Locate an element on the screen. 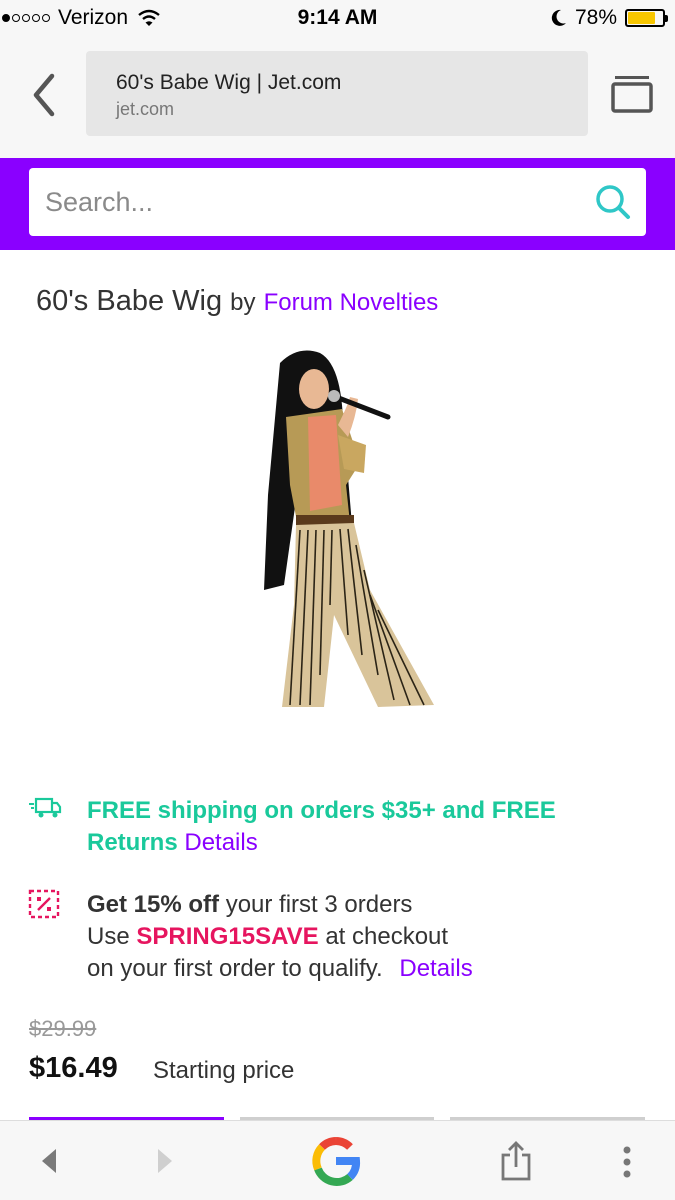  coupon-line-2: Use SPRING15SAVE at checkout is located at coordinates (367, 937).